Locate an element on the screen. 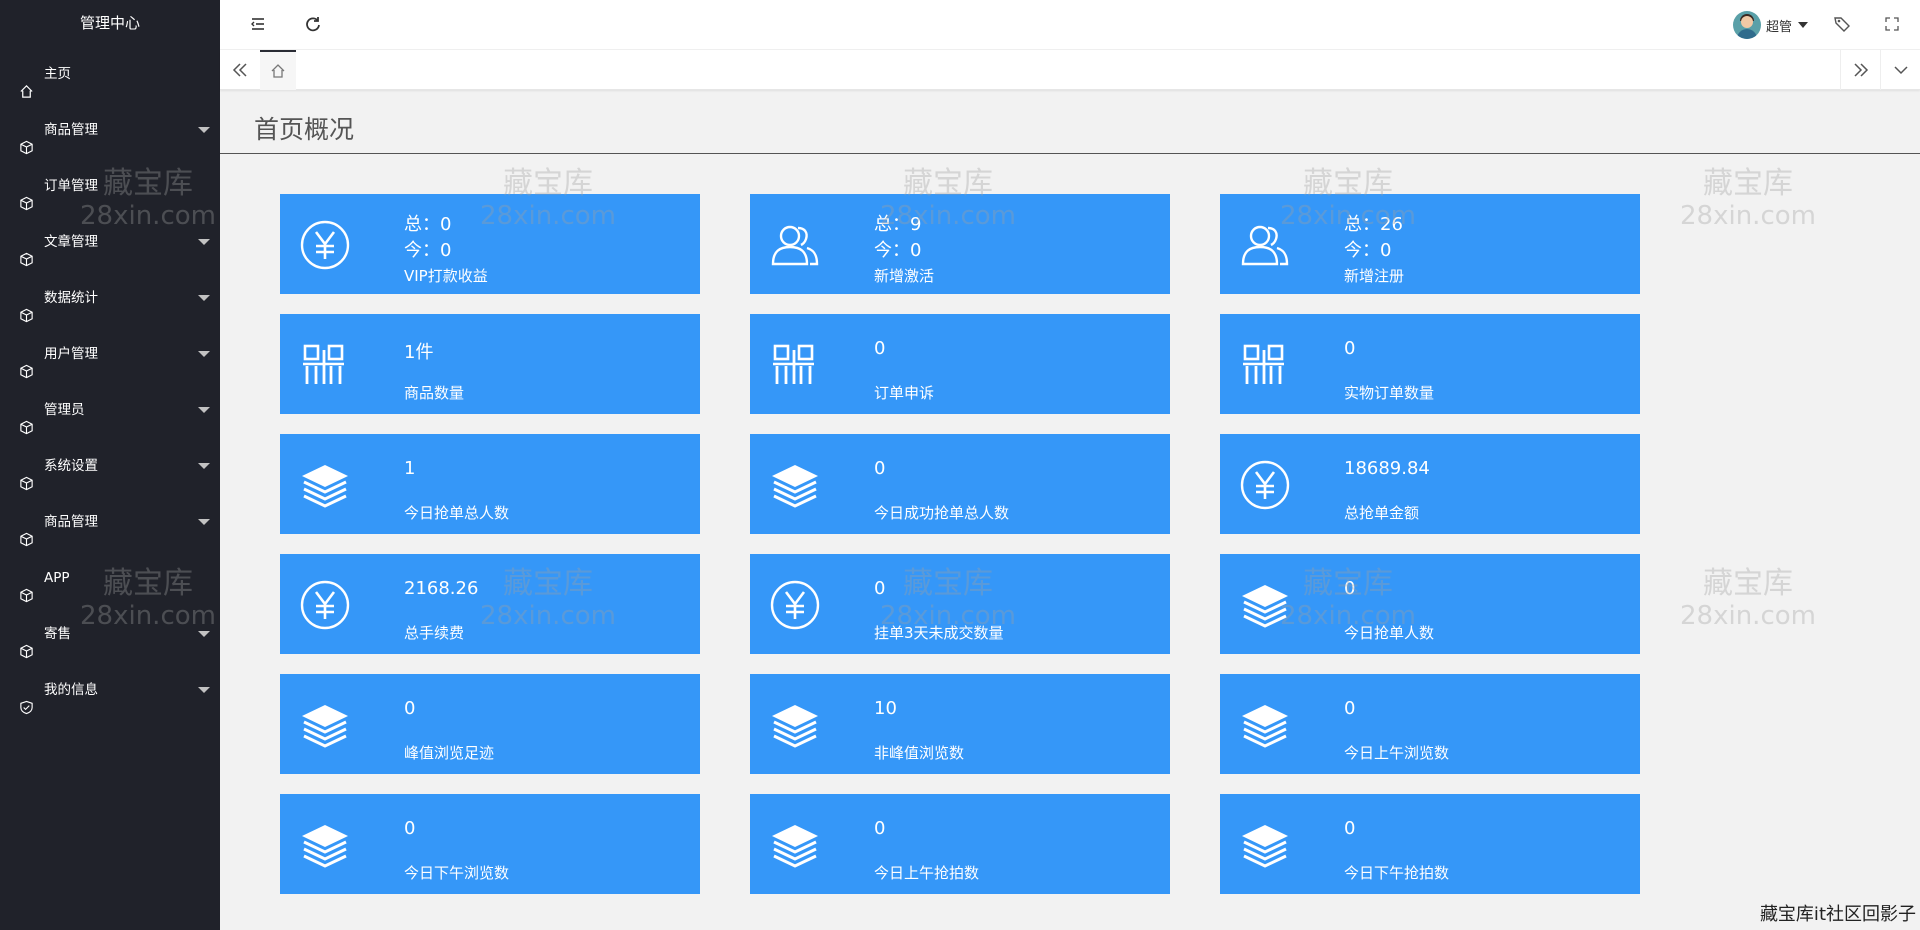 The width and height of the screenshot is (1920, 930). fullscreen-button is located at coordinates (1892, 24).